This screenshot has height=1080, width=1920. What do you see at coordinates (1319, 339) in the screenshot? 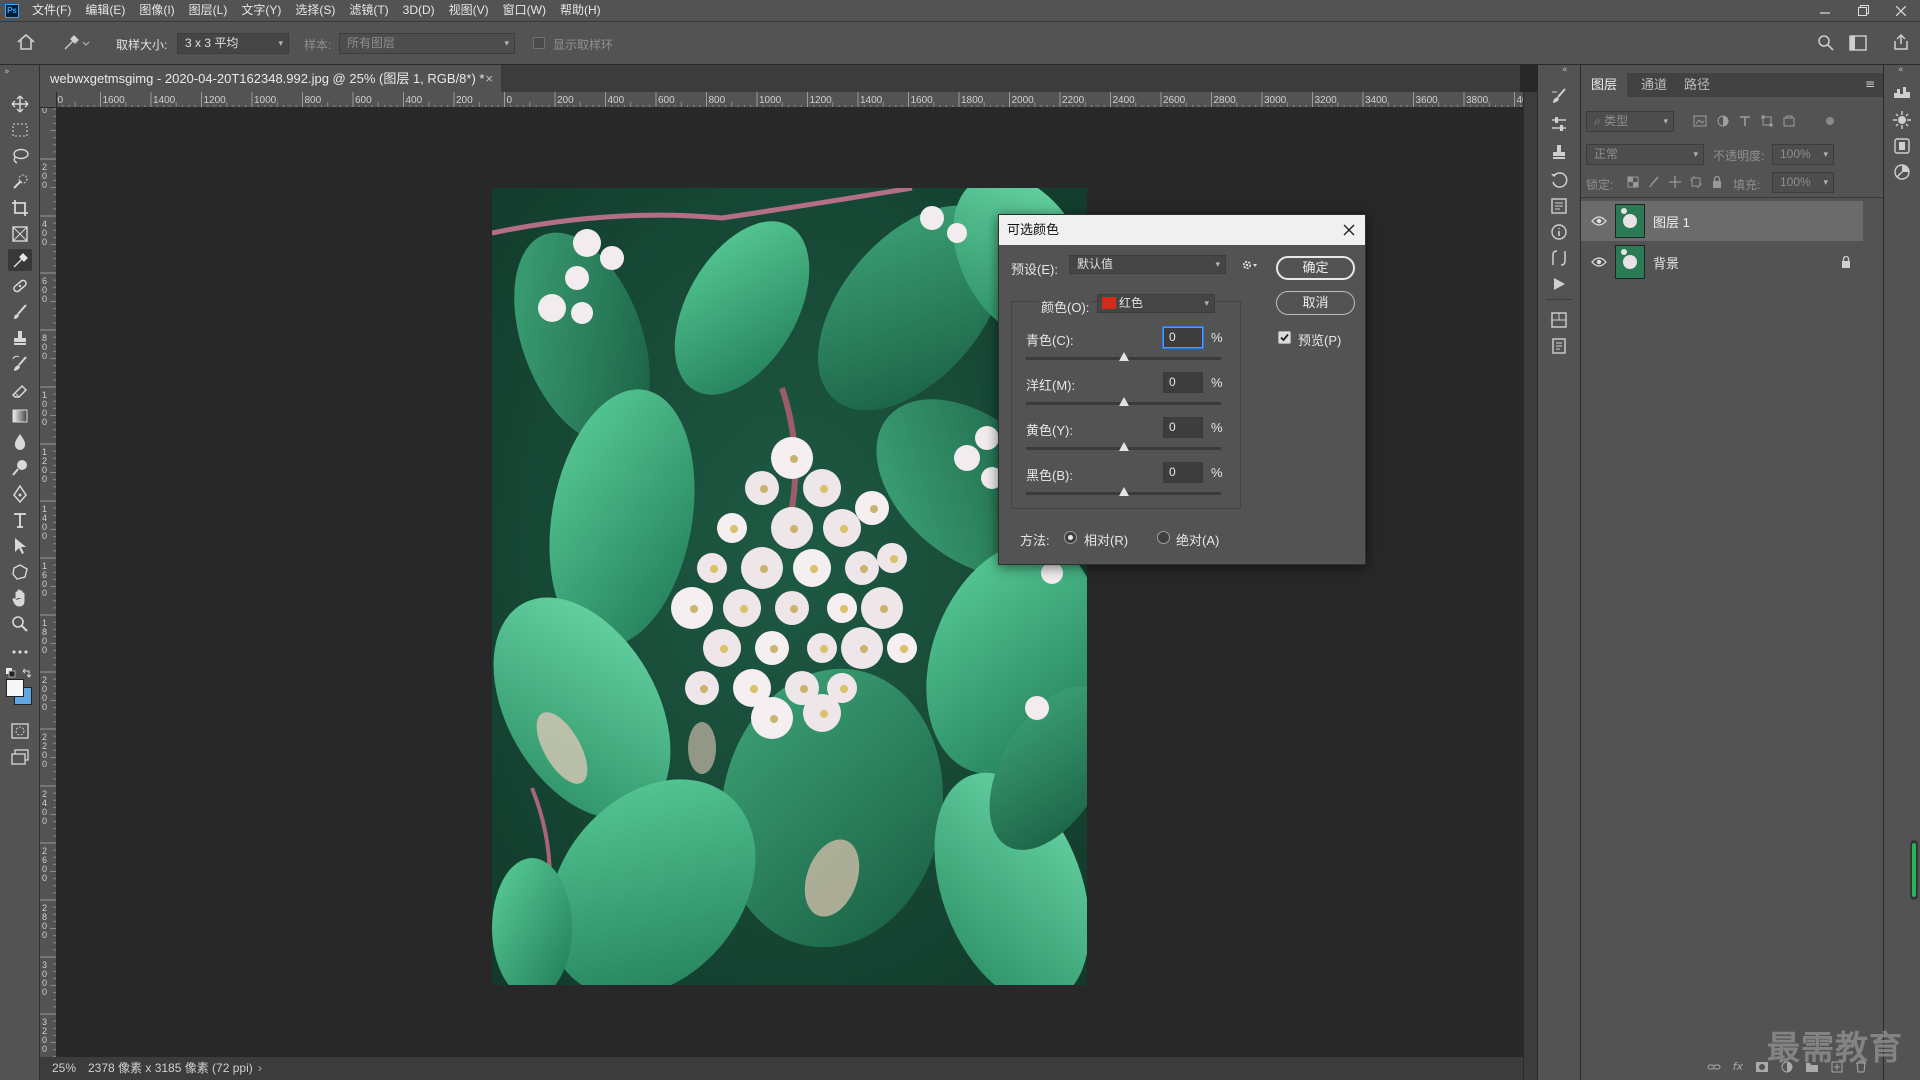
I see `preview-label: 预览(P)` at bounding box center [1319, 339].